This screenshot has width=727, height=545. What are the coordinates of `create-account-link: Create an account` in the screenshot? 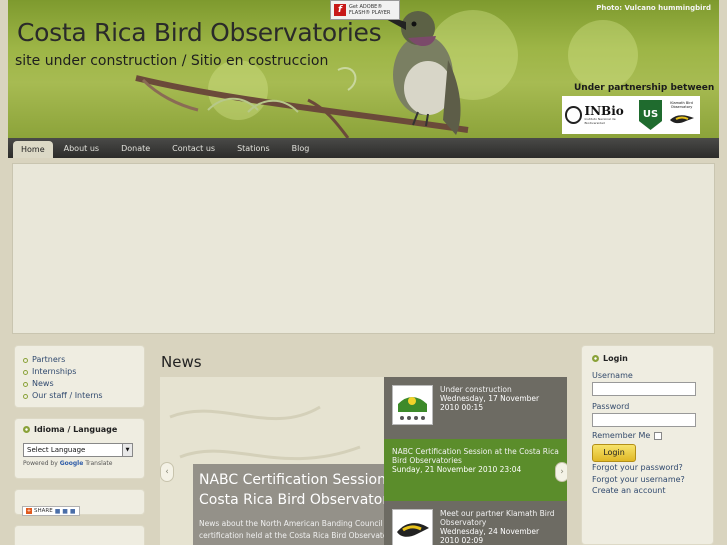 It's located at (647, 491).